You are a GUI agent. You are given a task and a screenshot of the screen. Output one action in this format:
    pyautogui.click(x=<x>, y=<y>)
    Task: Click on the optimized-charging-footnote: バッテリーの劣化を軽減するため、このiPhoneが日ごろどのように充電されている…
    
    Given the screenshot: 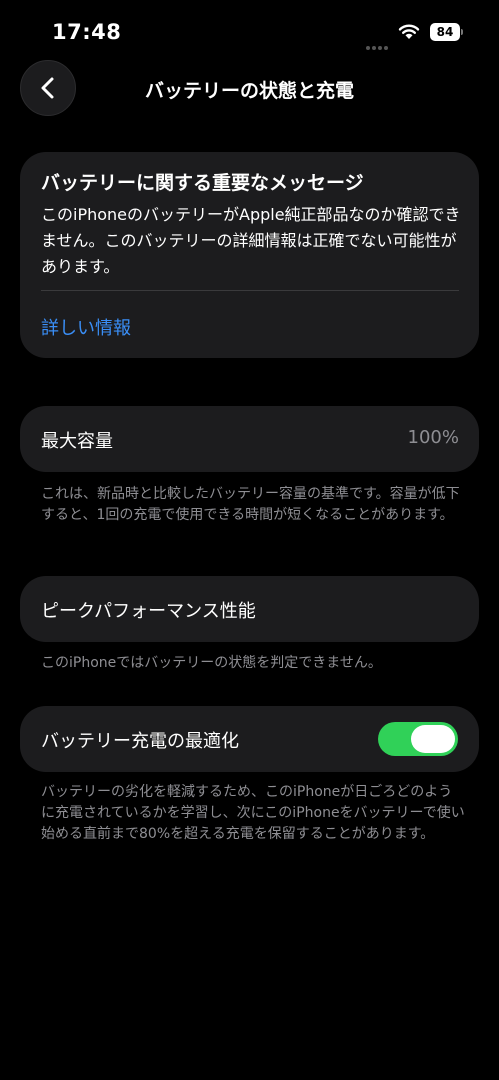 What is the action you would take?
    pyautogui.click(x=253, y=813)
    